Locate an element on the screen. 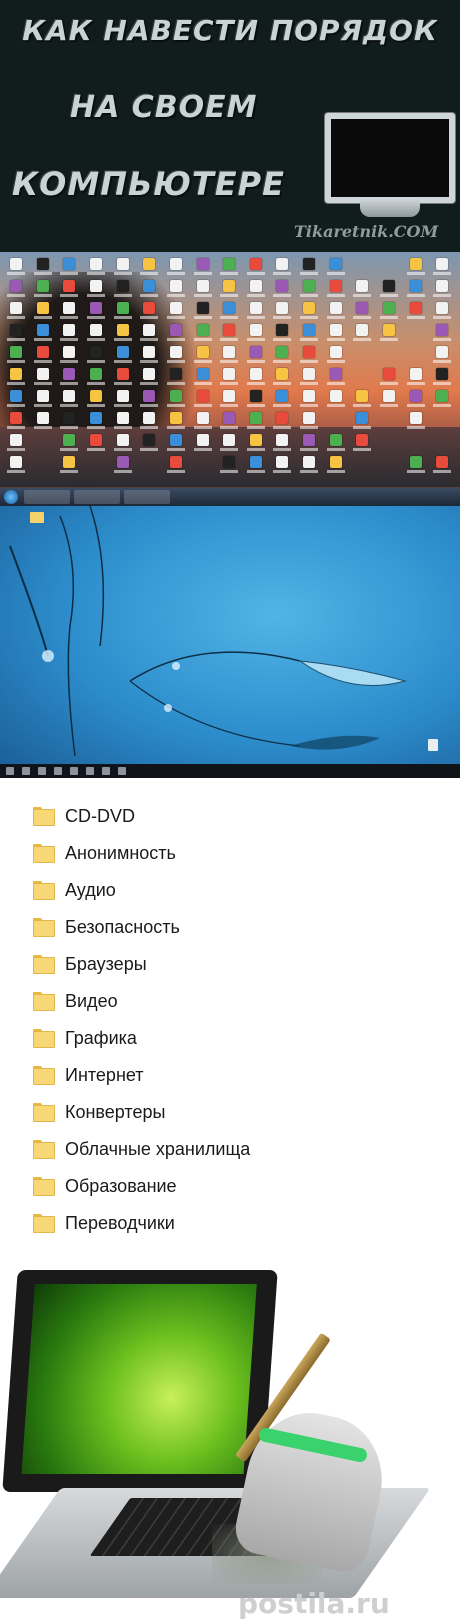 The width and height of the screenshot is (460, 1619). folder-item: CD-DVD is located at coordinates (84, 816).